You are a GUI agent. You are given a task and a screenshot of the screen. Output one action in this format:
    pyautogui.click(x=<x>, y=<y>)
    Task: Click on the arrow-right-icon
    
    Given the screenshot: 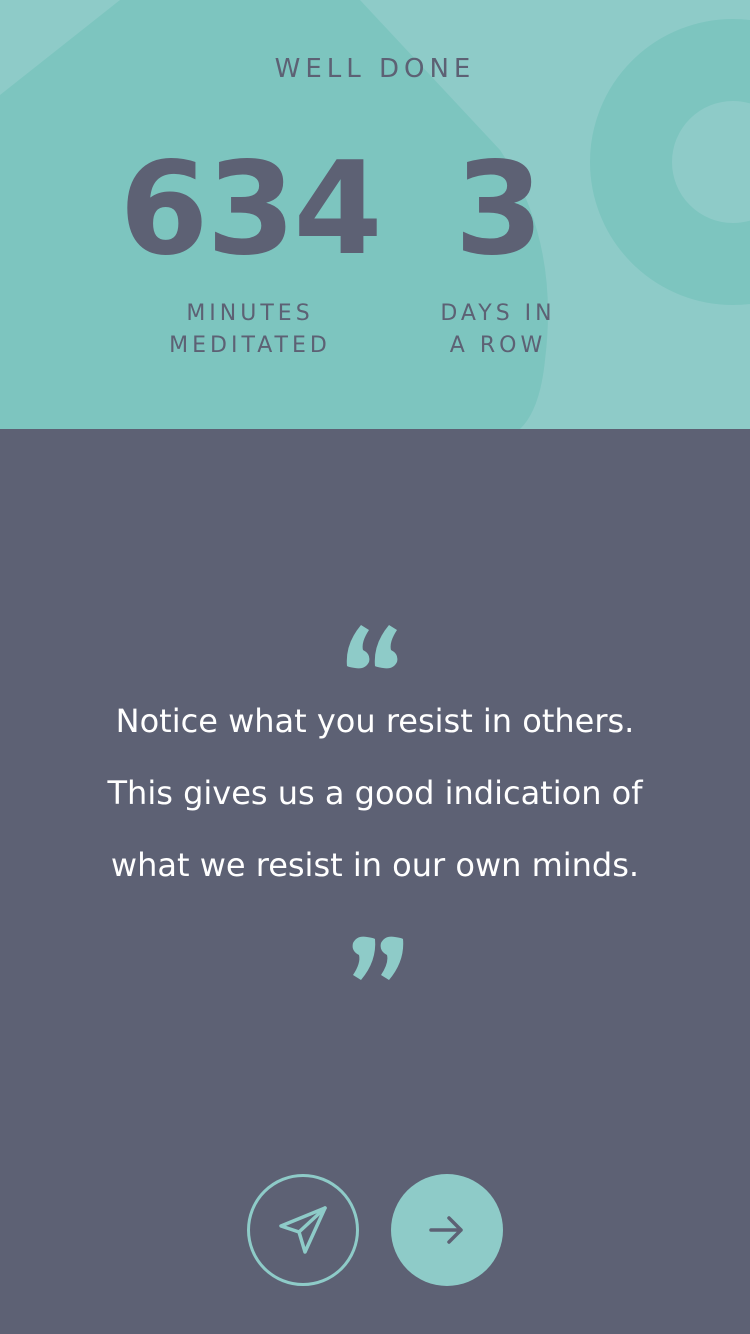 What is the action you would take?
    pyautogui.click(x=446, y=1230)
    